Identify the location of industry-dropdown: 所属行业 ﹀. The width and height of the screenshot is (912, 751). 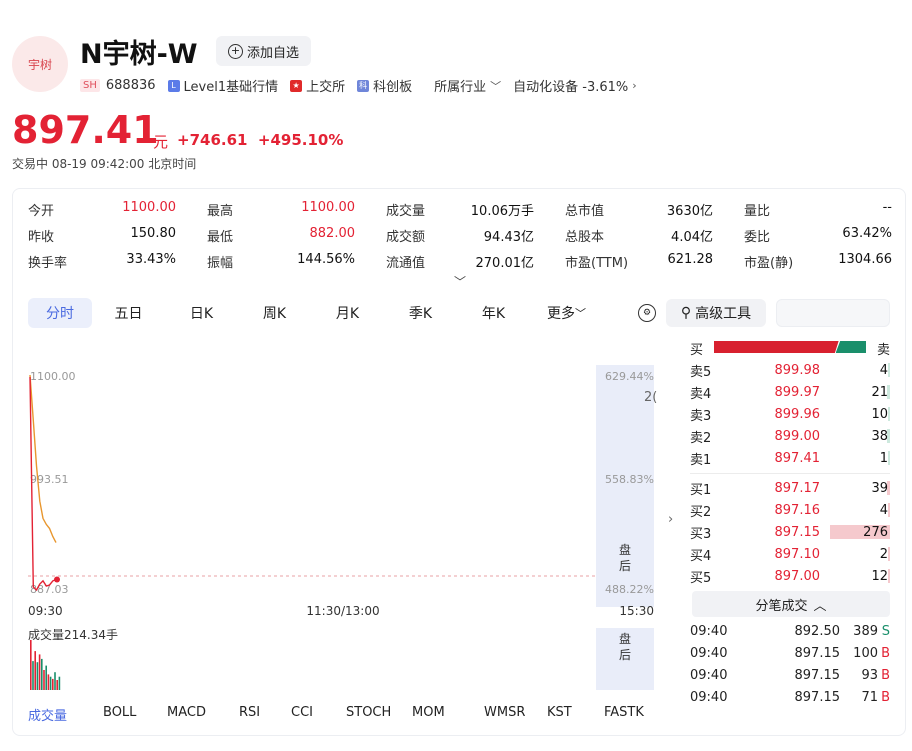
(467, 86).